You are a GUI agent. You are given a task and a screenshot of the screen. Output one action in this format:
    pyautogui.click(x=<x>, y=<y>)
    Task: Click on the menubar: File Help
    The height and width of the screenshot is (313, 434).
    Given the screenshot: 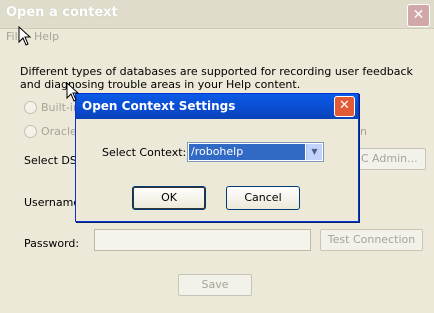 What is the action you would take?
    pyautogui.click(x=217, y=37)
    